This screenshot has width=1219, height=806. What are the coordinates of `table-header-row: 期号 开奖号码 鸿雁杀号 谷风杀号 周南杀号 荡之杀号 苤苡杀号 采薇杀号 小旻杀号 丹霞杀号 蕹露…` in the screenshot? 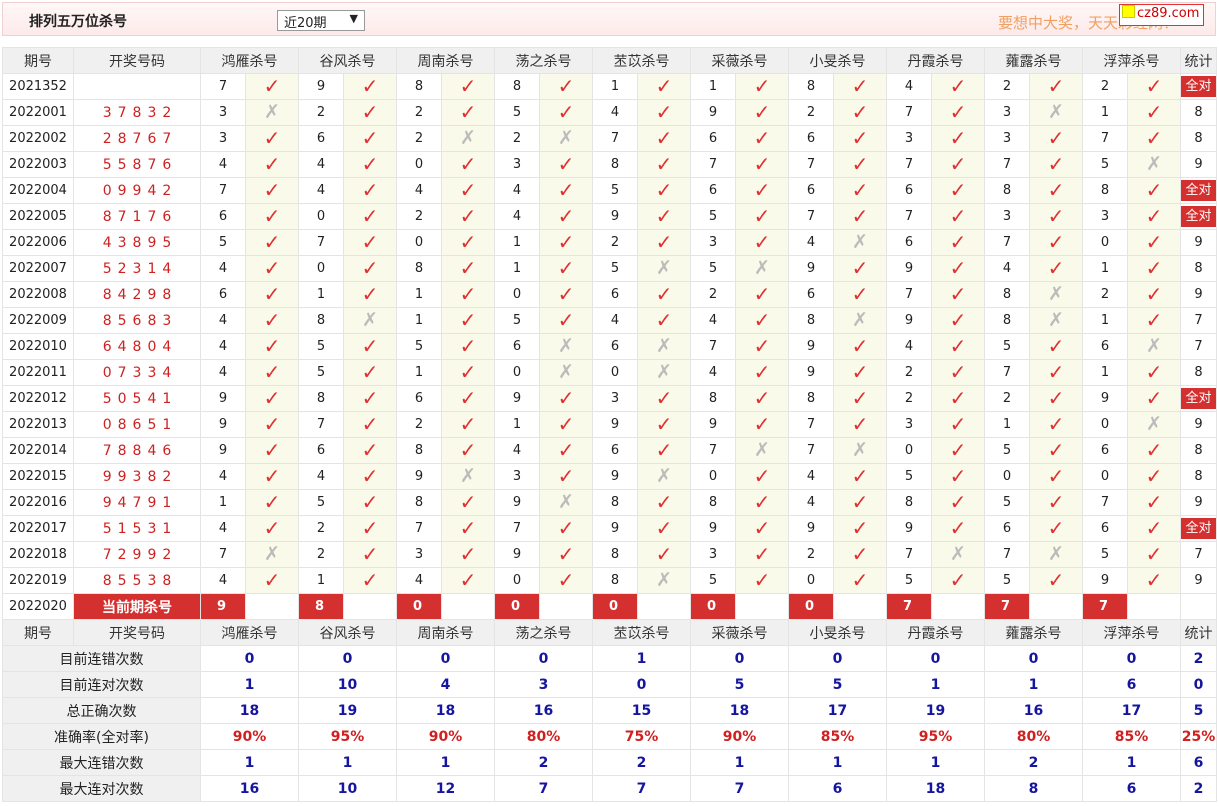 It's located at (609, 632).